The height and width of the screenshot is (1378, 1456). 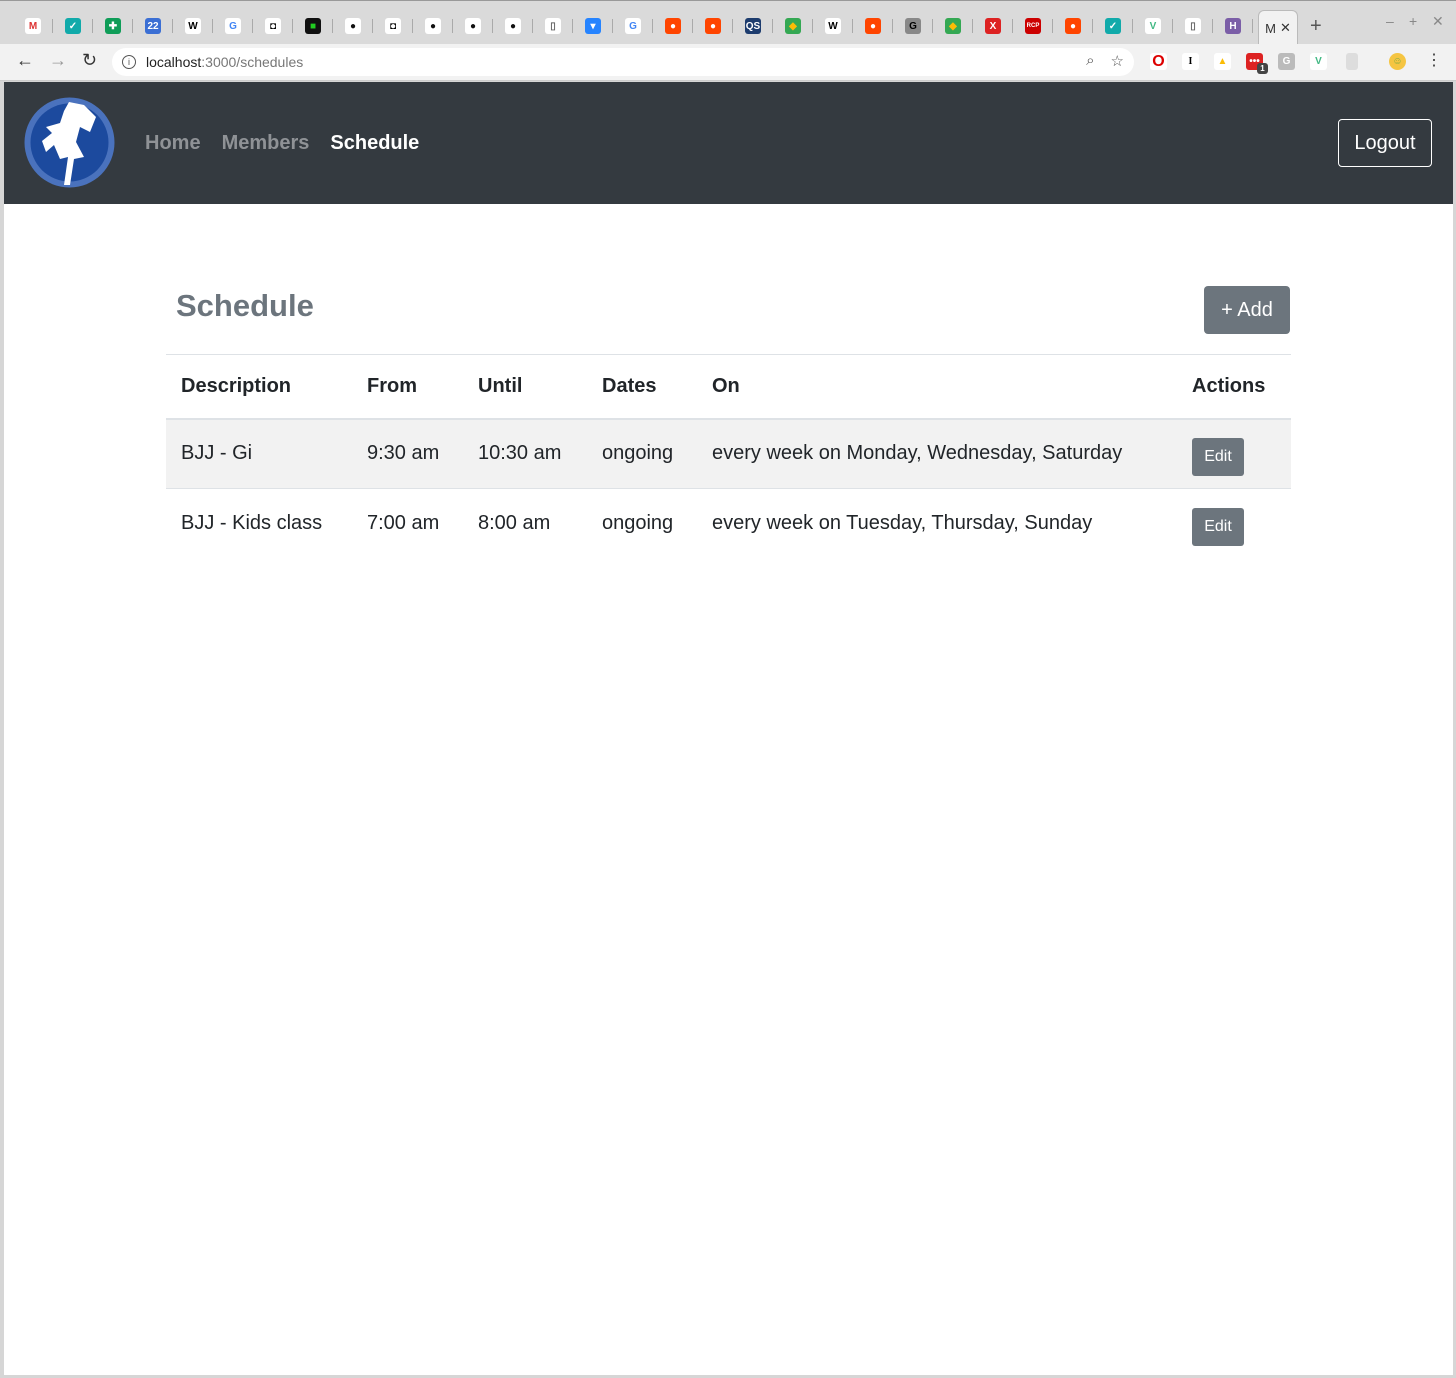 I want to click on new-tab-button: +, so click(x=1316, y=26).